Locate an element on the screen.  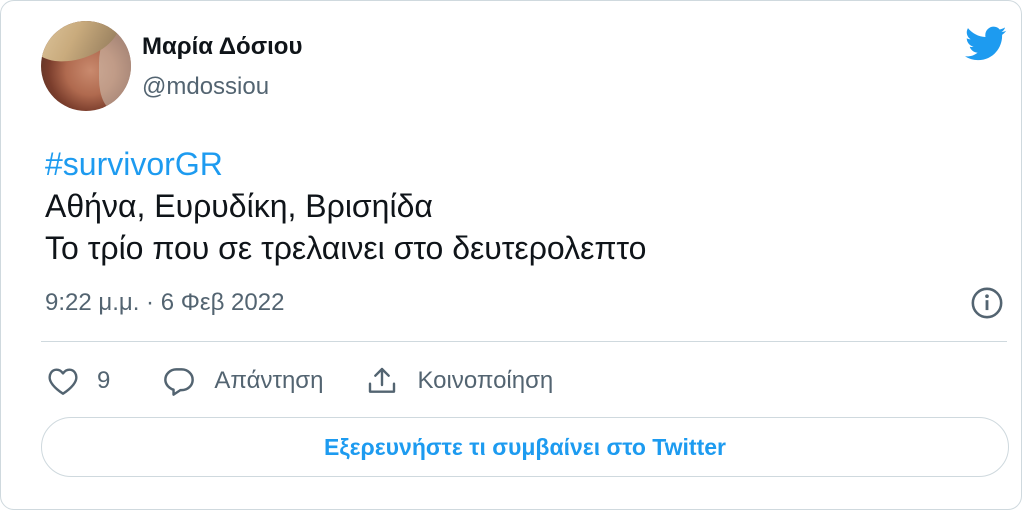
divider is located at coordinates (524, 341).